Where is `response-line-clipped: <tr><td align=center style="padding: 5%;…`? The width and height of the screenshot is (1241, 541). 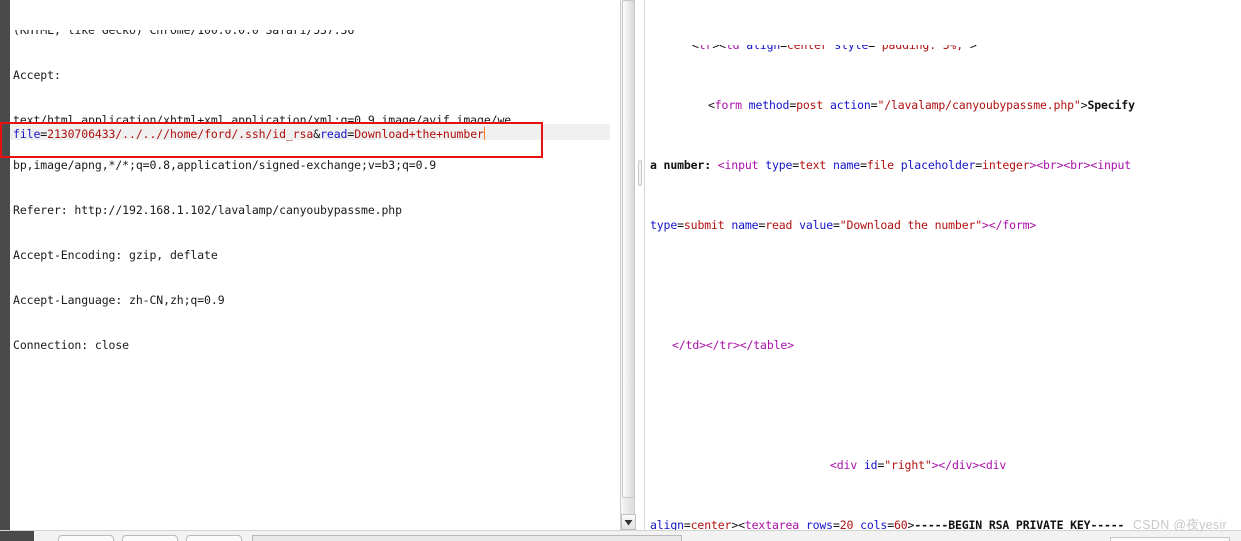
response-line-clipped: <tr><td align=center style="padding: 5%;… is located at coordinates (944, 49).